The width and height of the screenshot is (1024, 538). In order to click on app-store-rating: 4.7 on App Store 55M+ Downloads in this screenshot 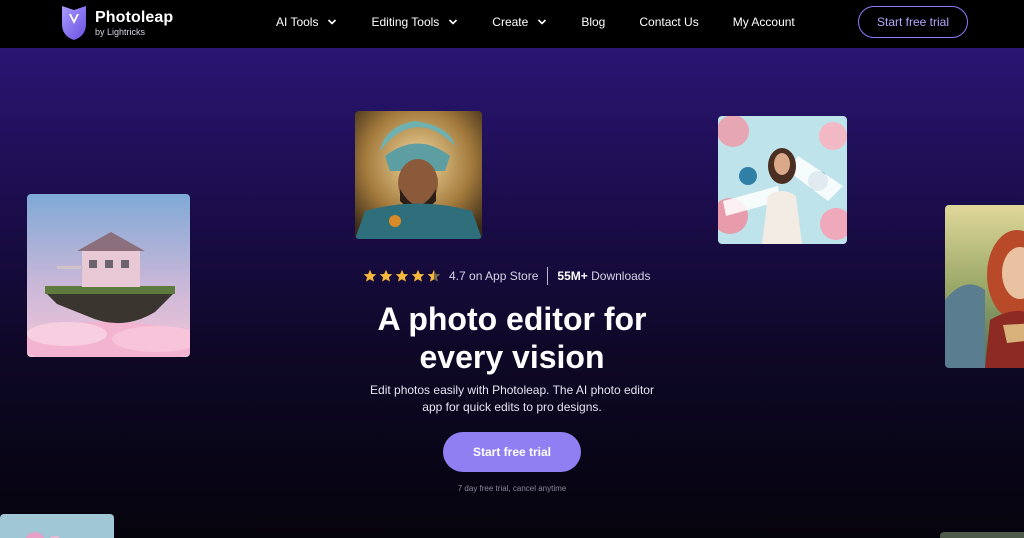, I will do `click(506, 276)`.